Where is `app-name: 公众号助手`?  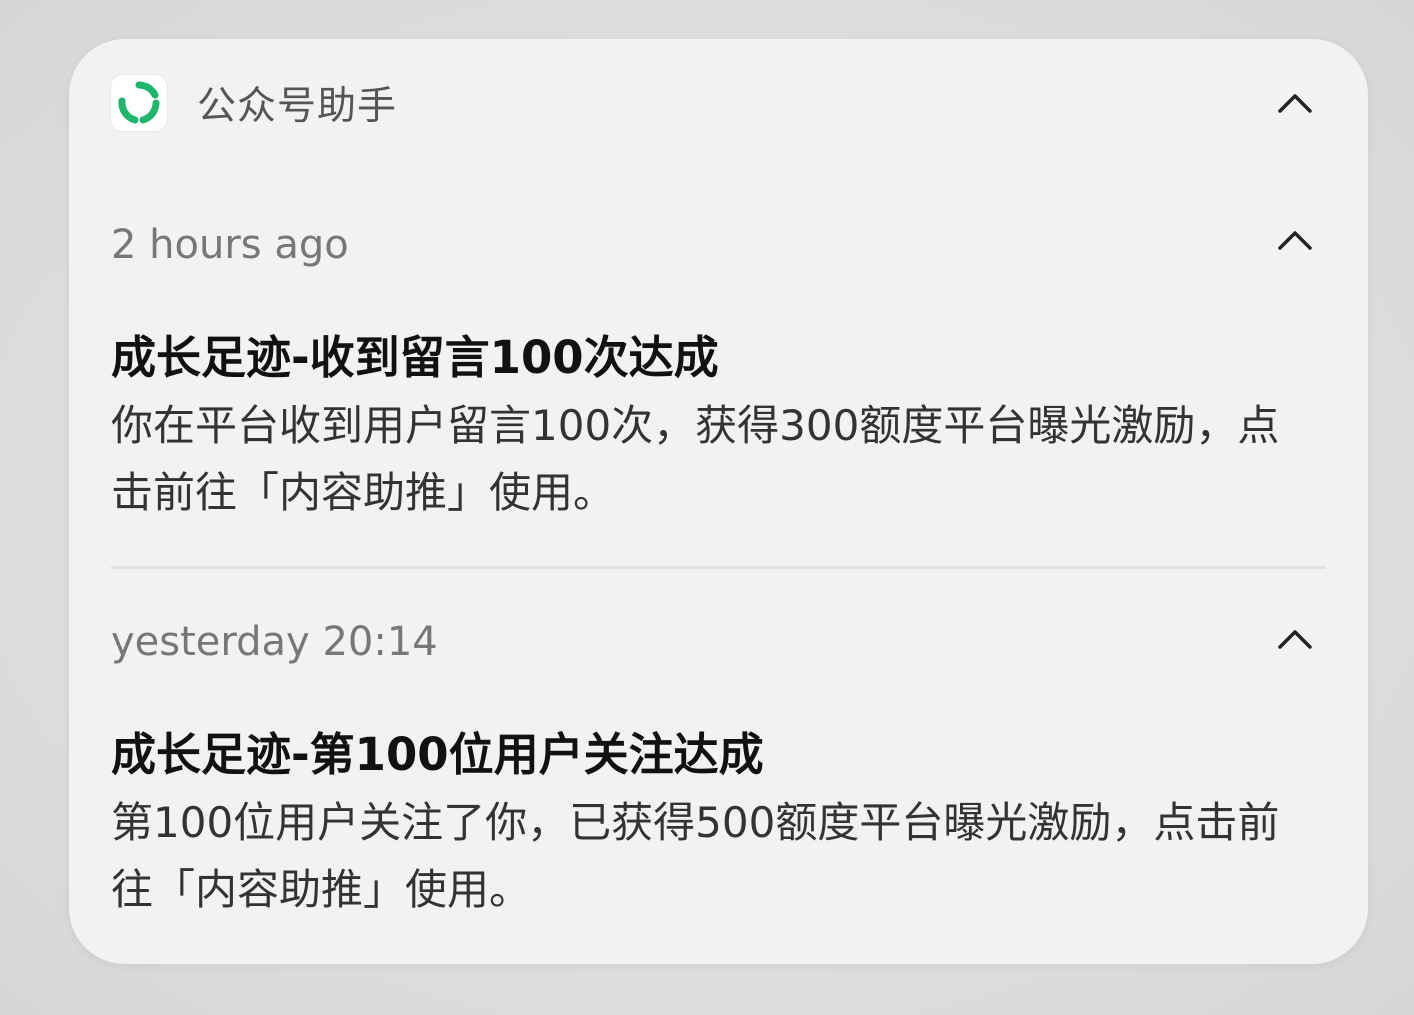 app-name: 公众号助手 is located at coordinates (297, 106).